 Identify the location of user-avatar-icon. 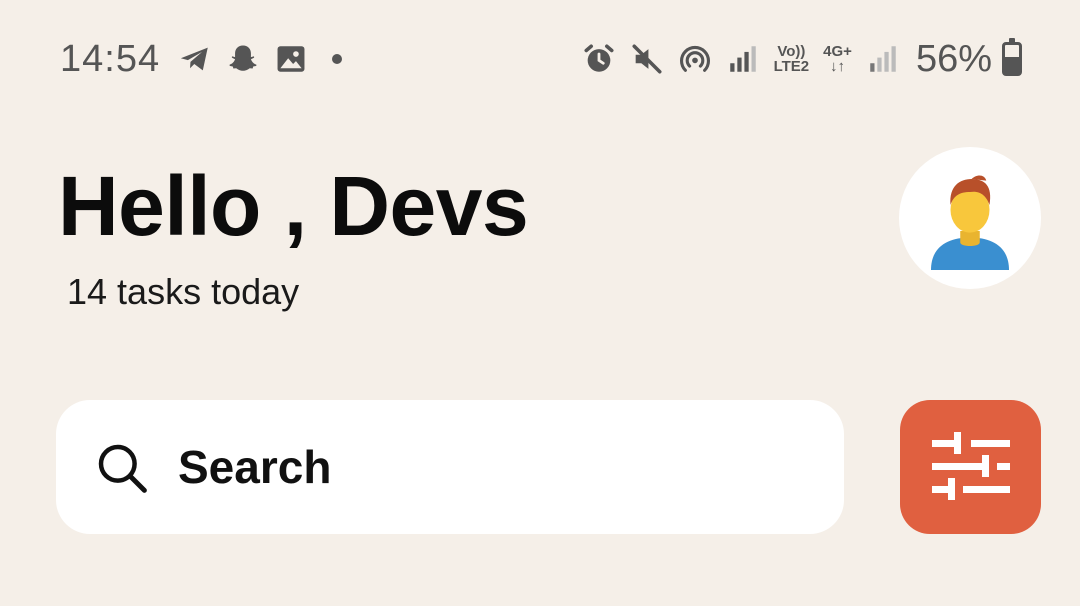
(970, 222).